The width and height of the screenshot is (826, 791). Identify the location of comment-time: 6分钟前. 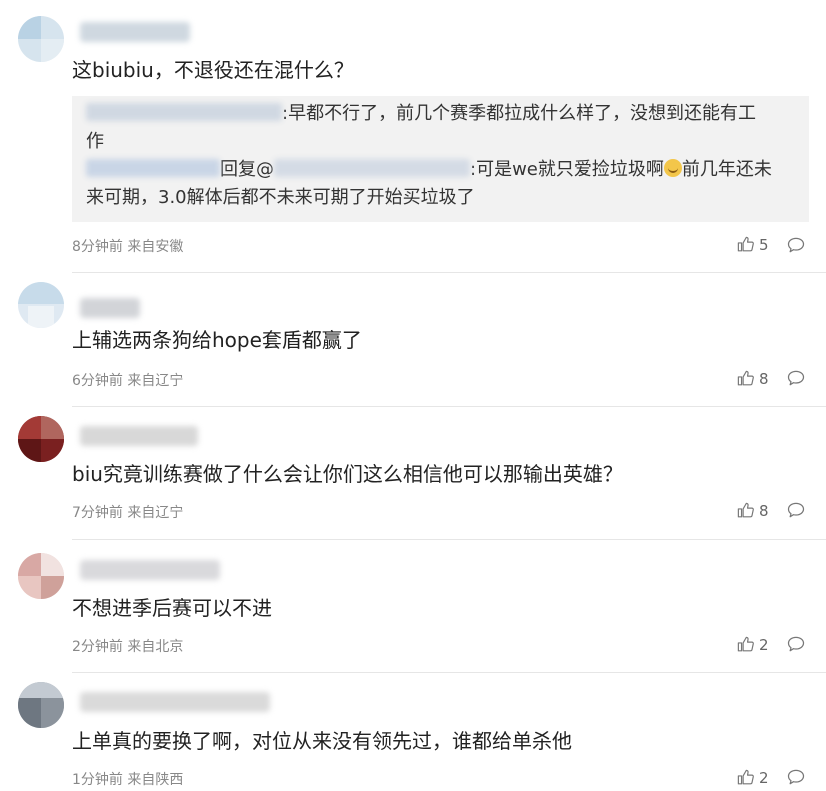
(97, 381).